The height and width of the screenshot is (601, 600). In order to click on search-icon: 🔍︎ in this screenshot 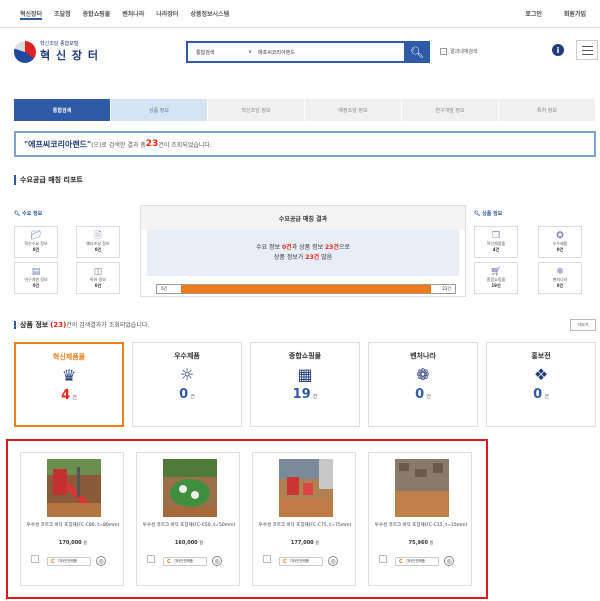, I will do `click(478, 214)`.